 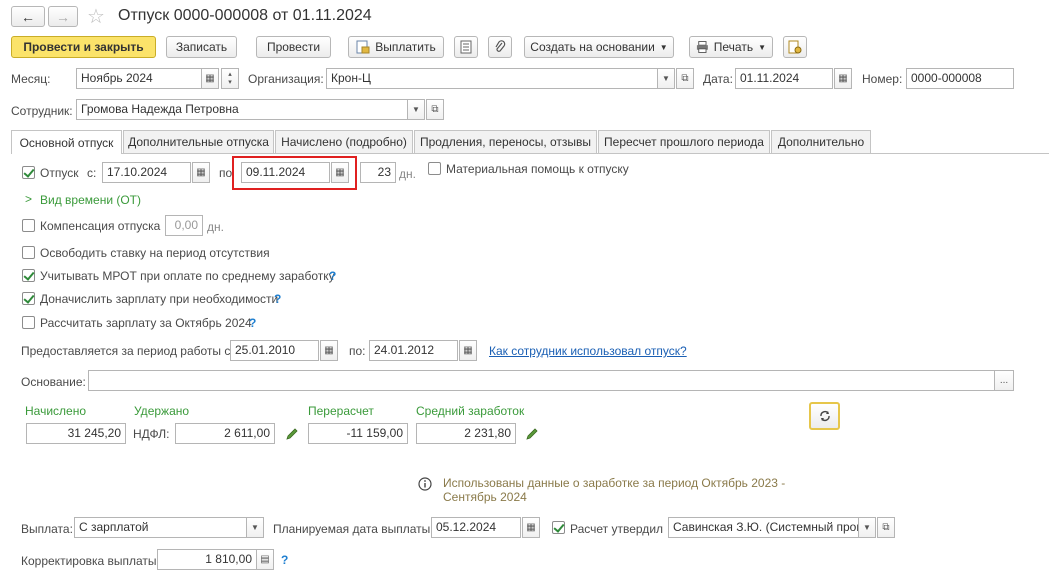 What do you see at coordinates (28, 275) in the screenshot?
I see `mrot-checkbox` at bounding box center [28, 275].